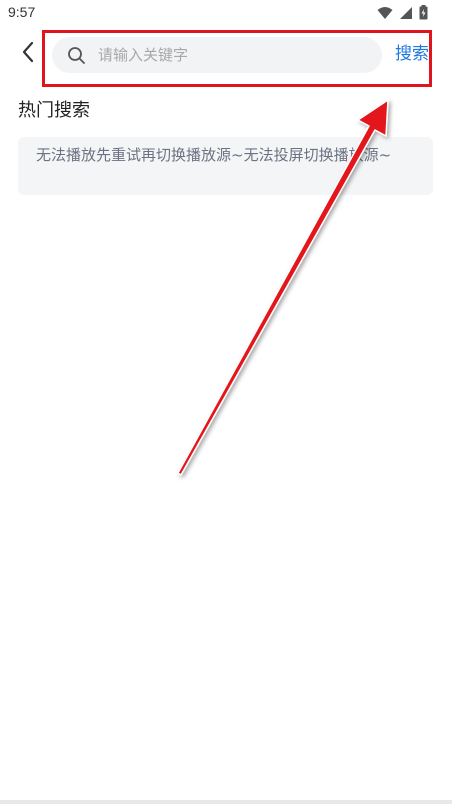 The width and height of the screenshot is (452, 804). Describe the element at coordinates (385, 13) in the screenshot. I see `wifi-icon` at that location.